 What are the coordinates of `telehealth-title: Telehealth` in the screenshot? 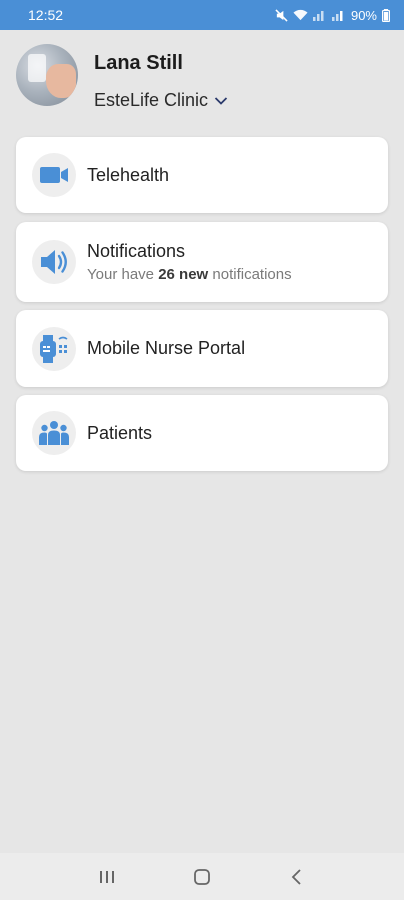 It's located at (128, 174).